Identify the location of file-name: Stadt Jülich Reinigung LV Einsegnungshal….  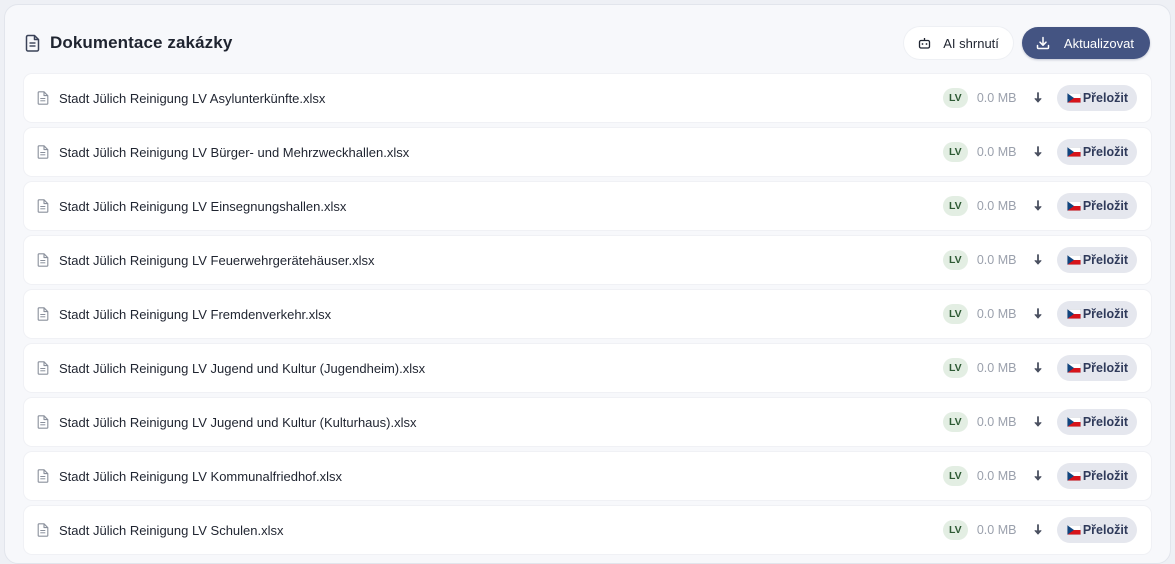
(501, 206).